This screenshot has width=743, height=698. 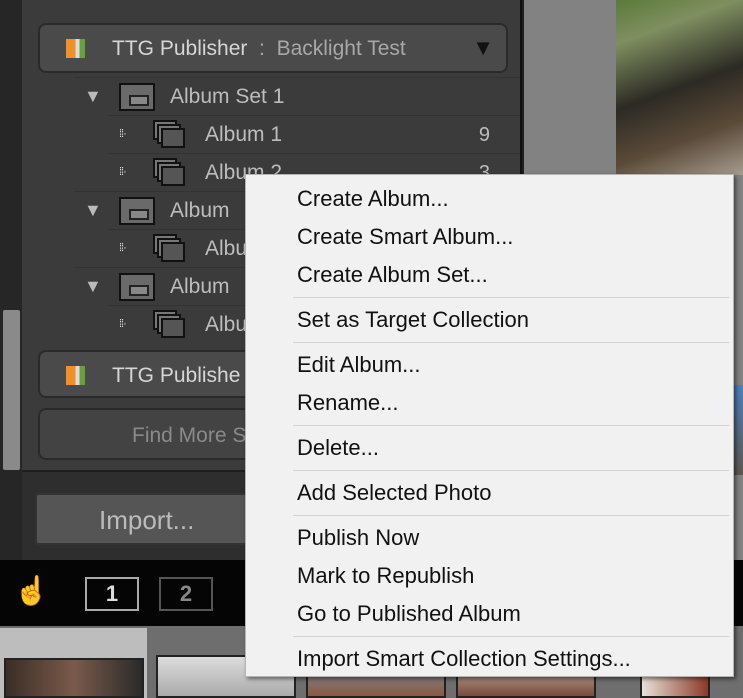 I want to click on photo-preview, so click(x=679, y=87).